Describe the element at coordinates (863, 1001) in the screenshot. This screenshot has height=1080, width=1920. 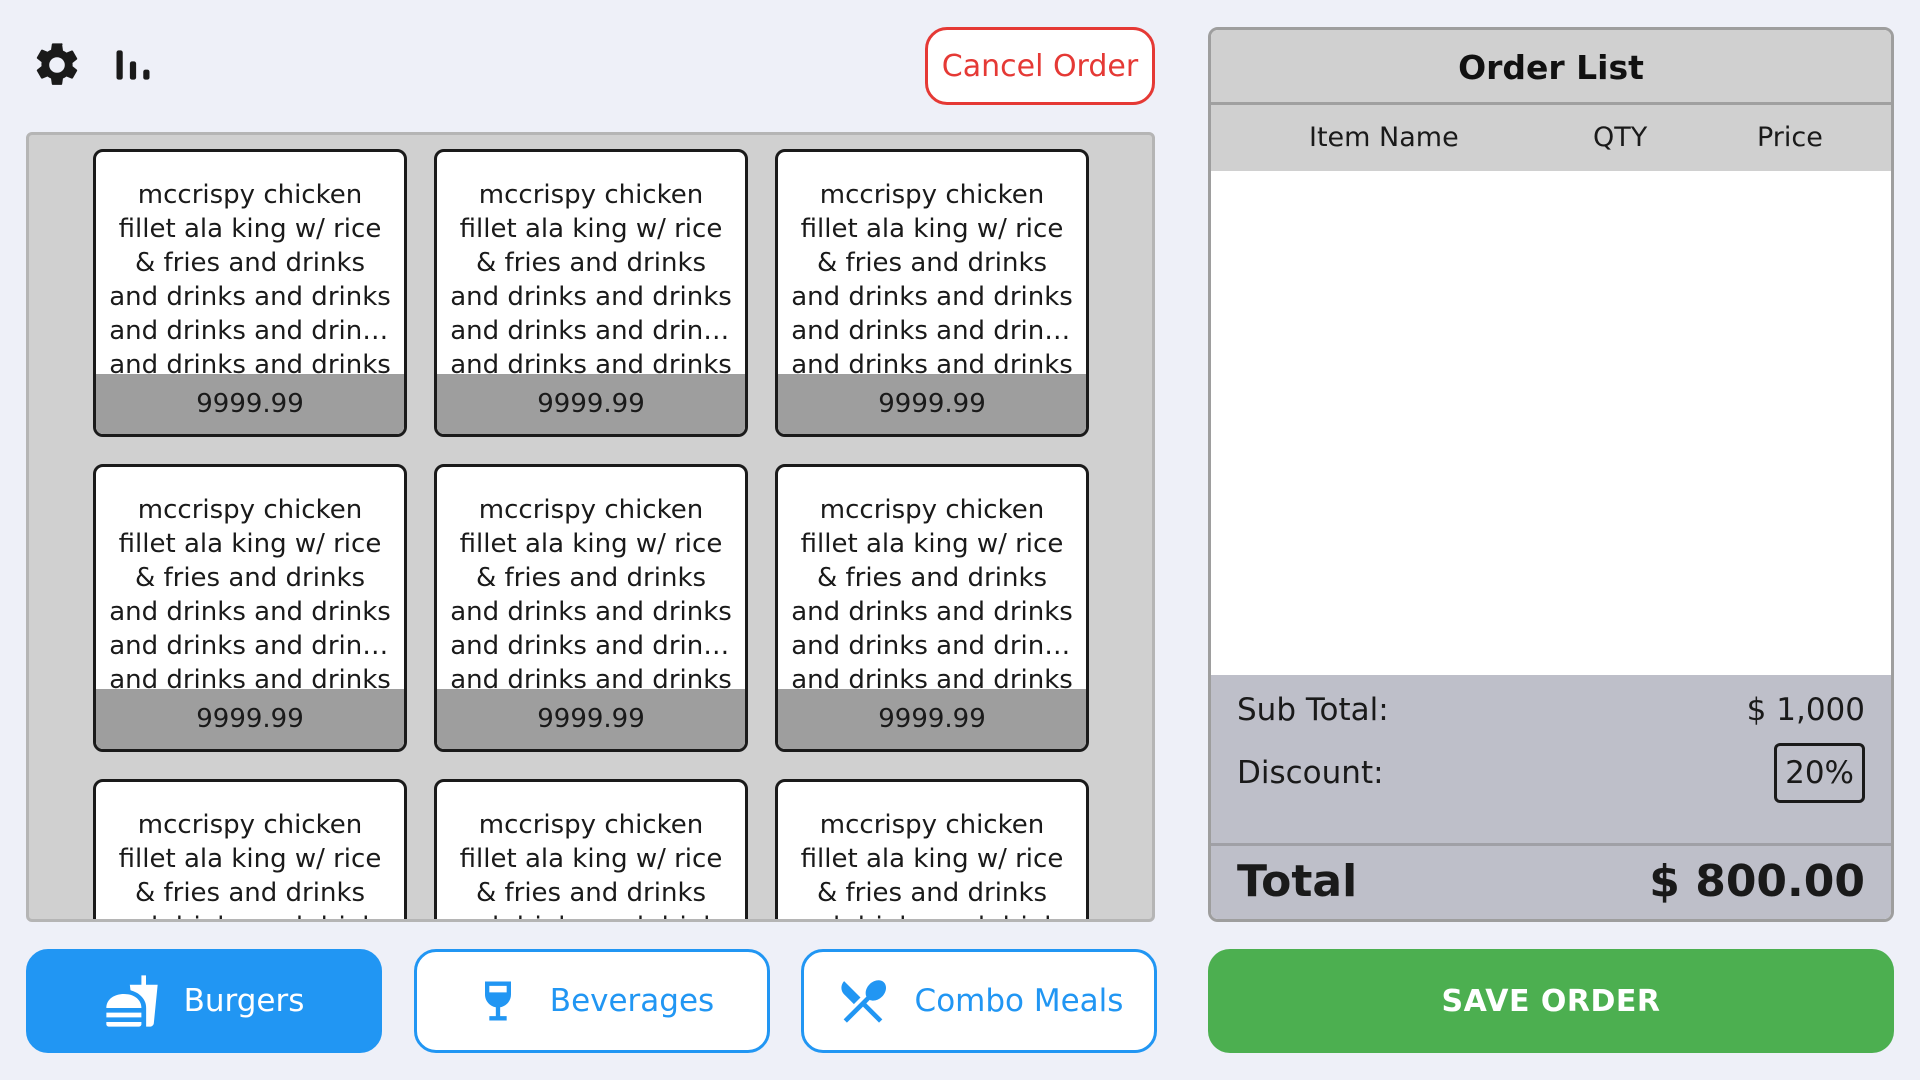
I see `utensils-icon` at that location.